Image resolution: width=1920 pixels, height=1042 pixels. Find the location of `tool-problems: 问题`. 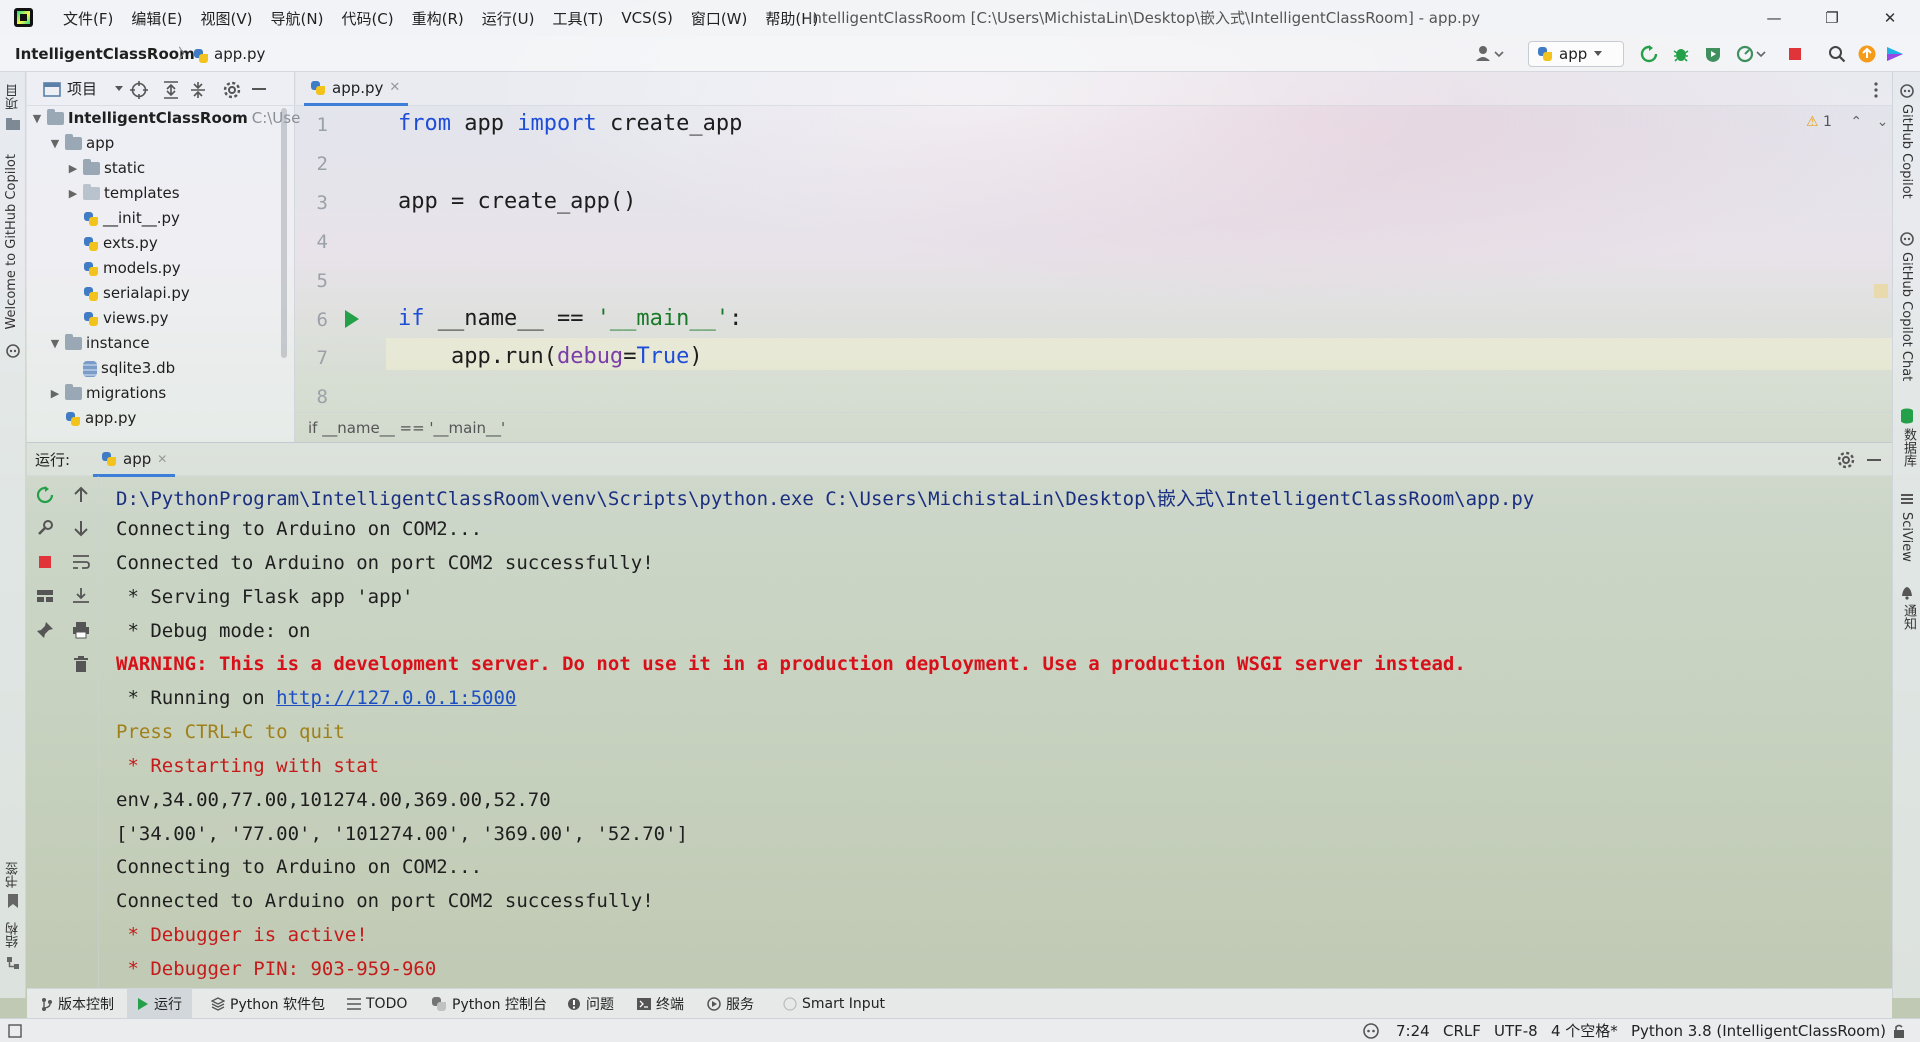

tool-problems: 问题 is located at coordinates (590, 1004).